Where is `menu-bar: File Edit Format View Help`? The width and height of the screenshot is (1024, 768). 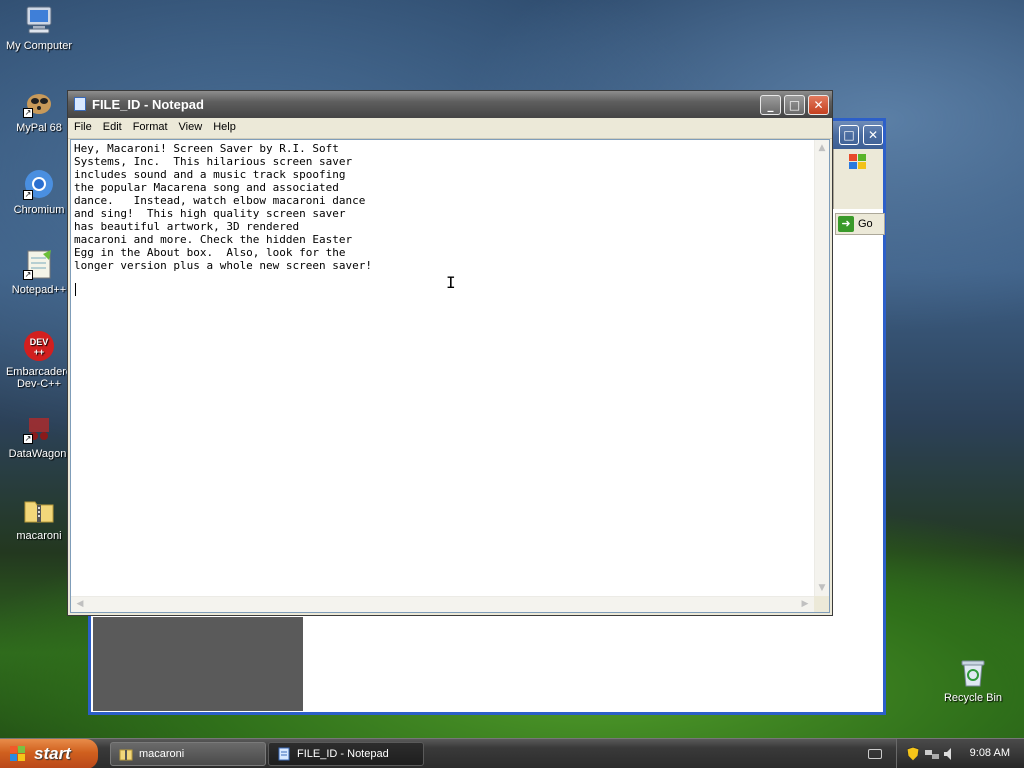
menu-bar: File Edit Format View Help is located at coordinates (450, 128).